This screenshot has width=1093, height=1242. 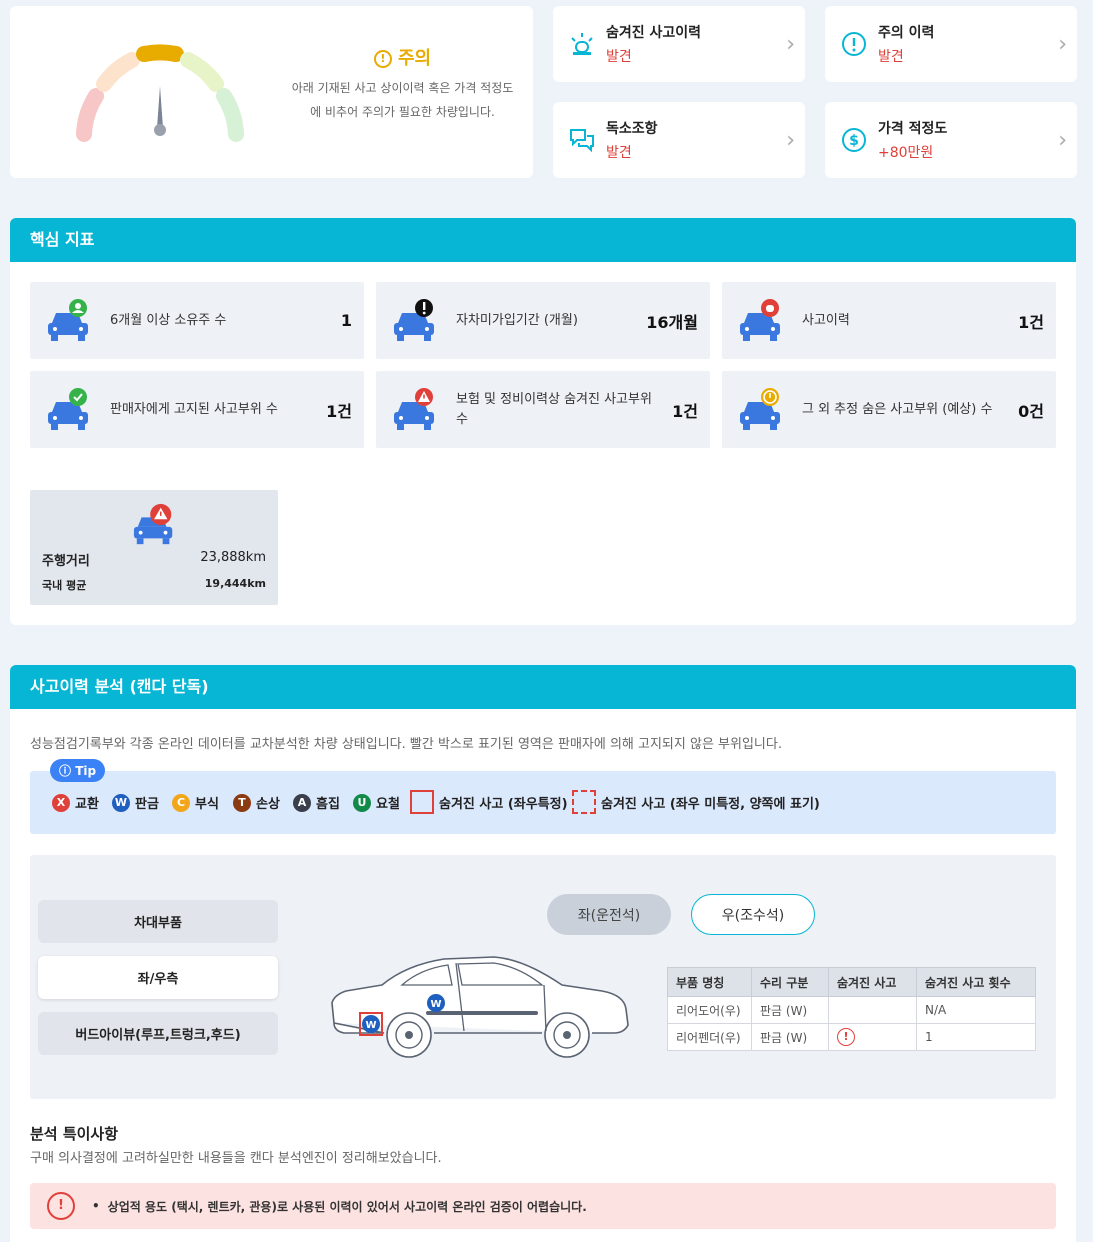 I want to click on dashed-box-icon, so click(x=584, y=802).